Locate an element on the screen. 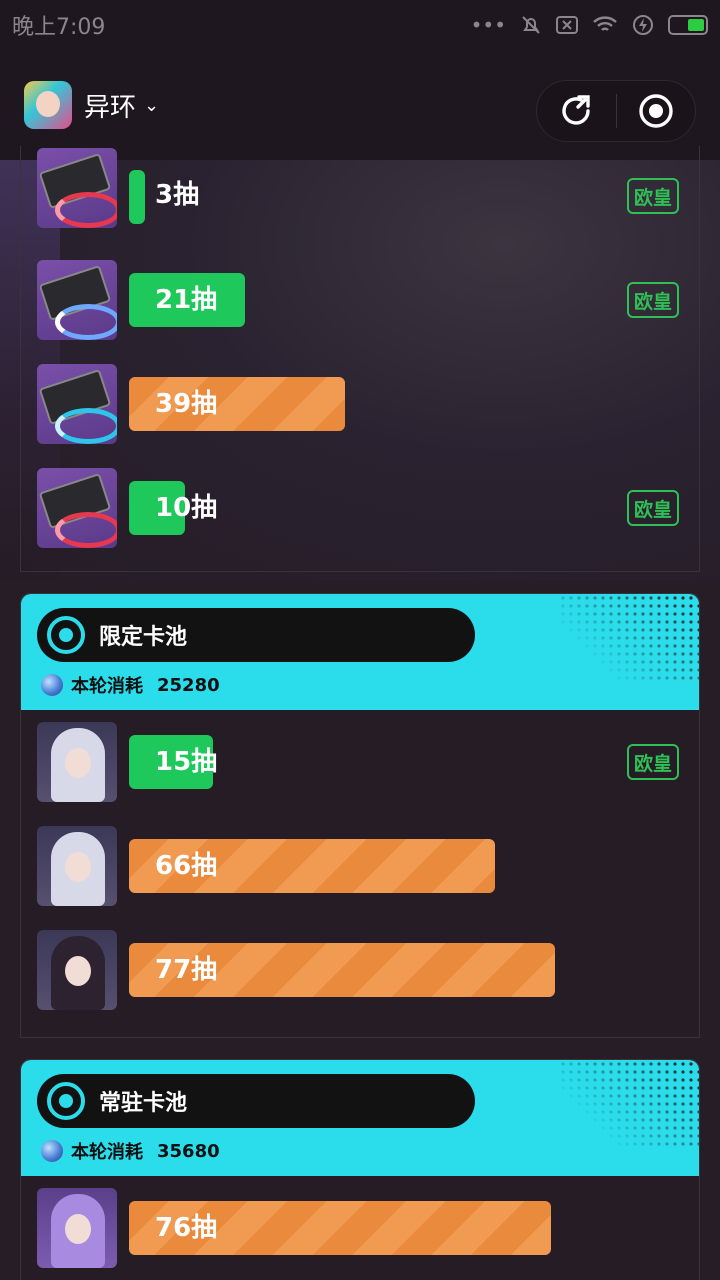 This screenshot has height=1280, width=720. pull-row: 76抽 is located at coordinates (360, 1228).